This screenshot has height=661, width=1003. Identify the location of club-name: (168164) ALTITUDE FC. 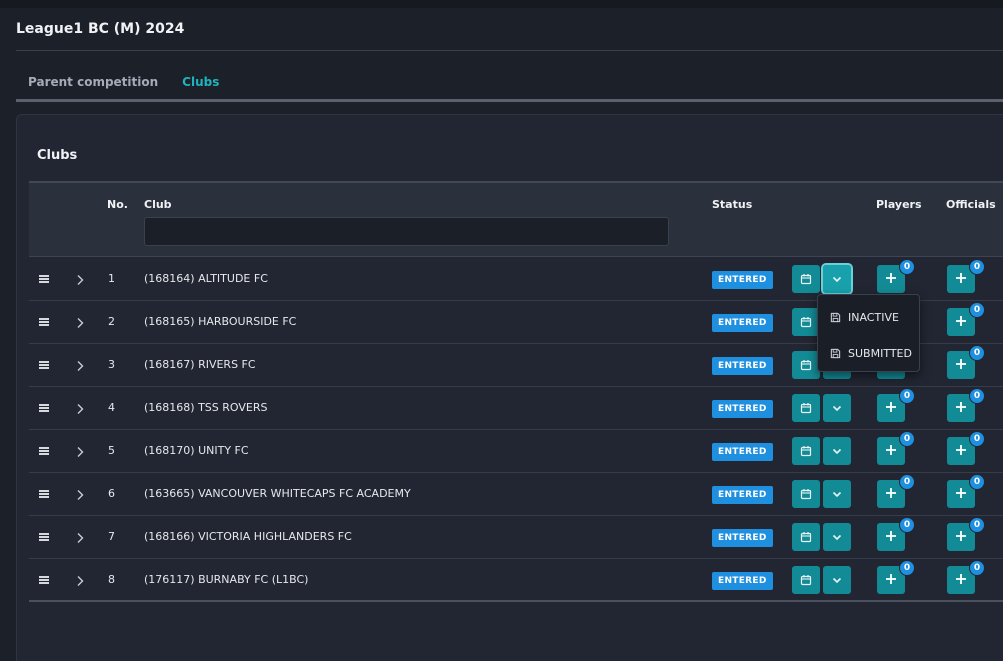
(206, 278).